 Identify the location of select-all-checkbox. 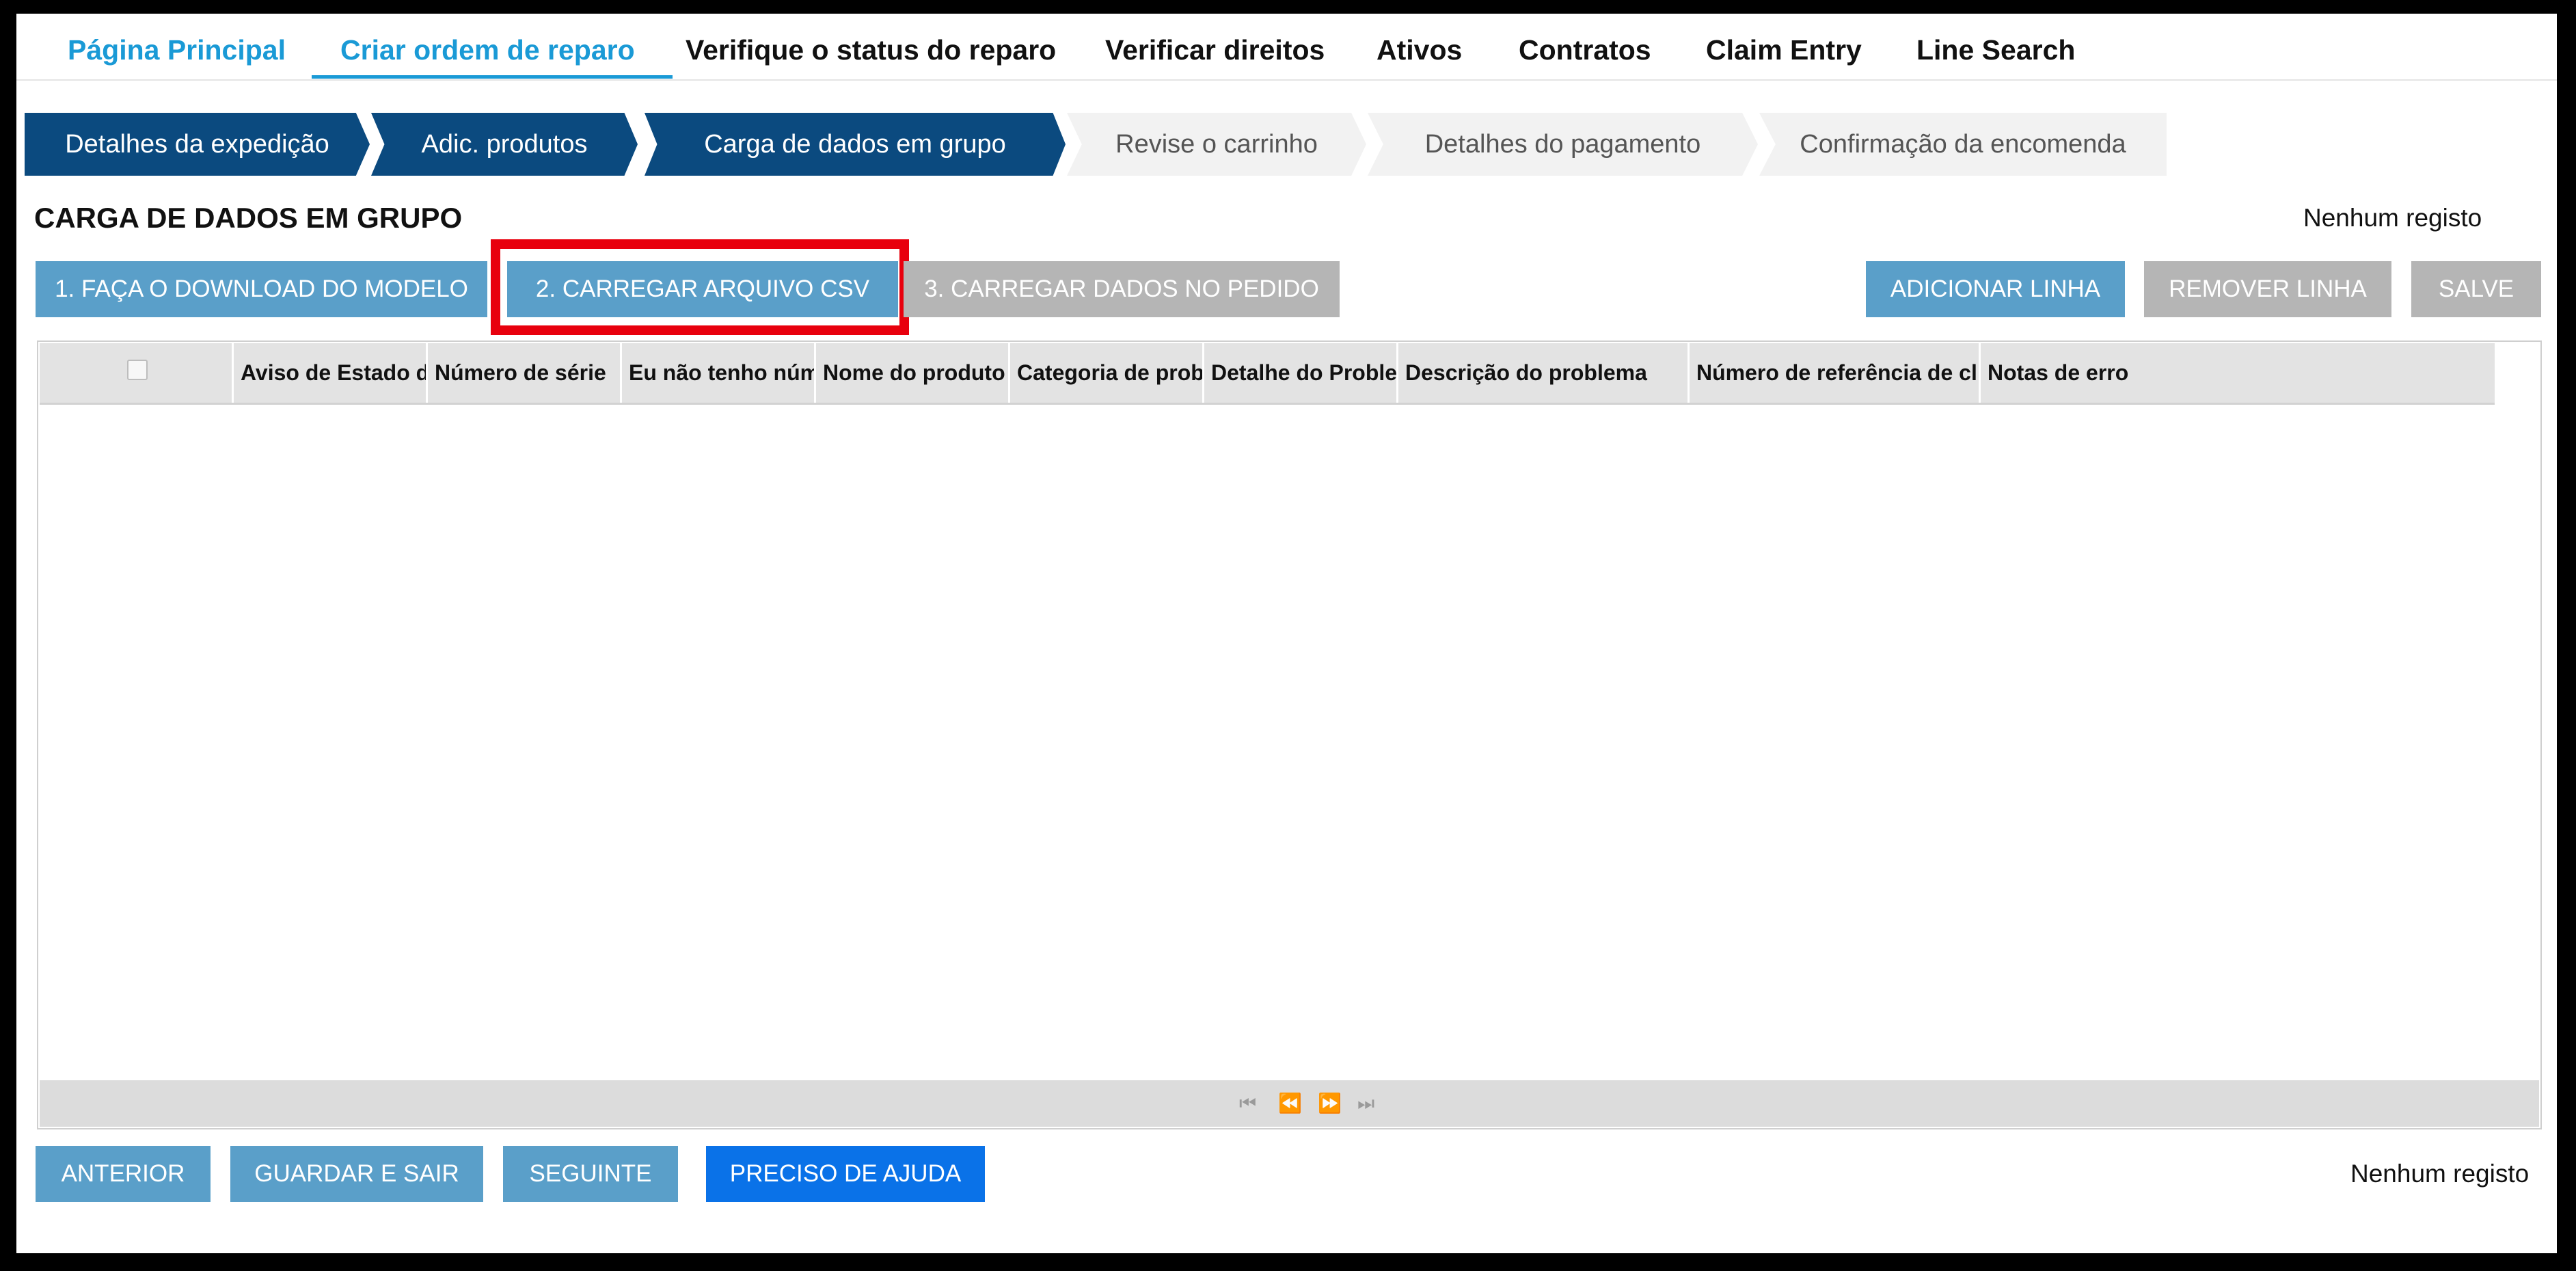
(138, 370).